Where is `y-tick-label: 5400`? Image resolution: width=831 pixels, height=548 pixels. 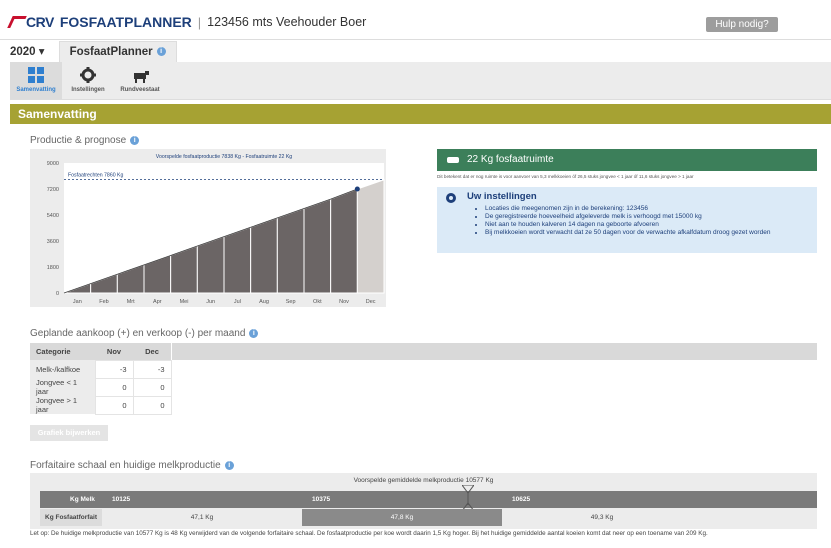
y-tick-label: 5400 is located at coordinates (53, 216).